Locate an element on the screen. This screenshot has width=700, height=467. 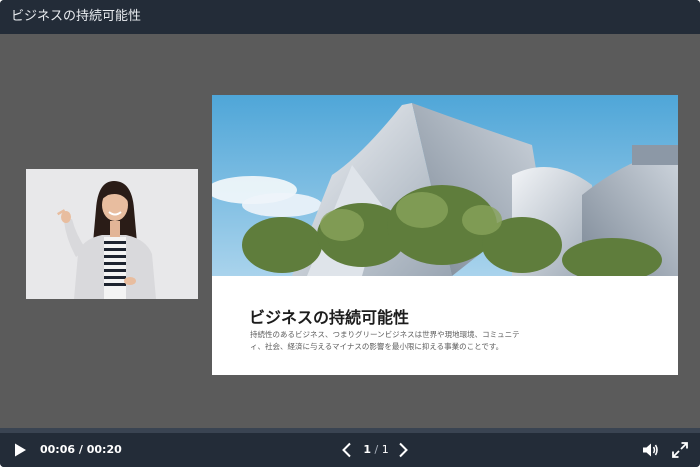
page-total: 1 is located at coordinates (385, 449).